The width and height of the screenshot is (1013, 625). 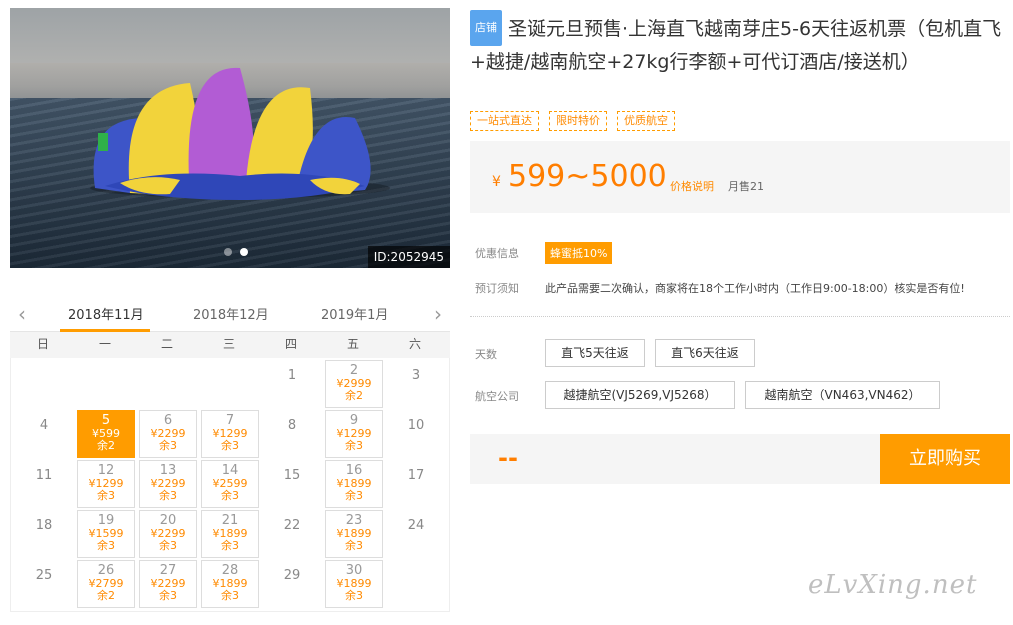 What do you see at coordinates (104, 344) in the screenshot?
I see `weekday-mon: 一` at bounding box center [104, 344].